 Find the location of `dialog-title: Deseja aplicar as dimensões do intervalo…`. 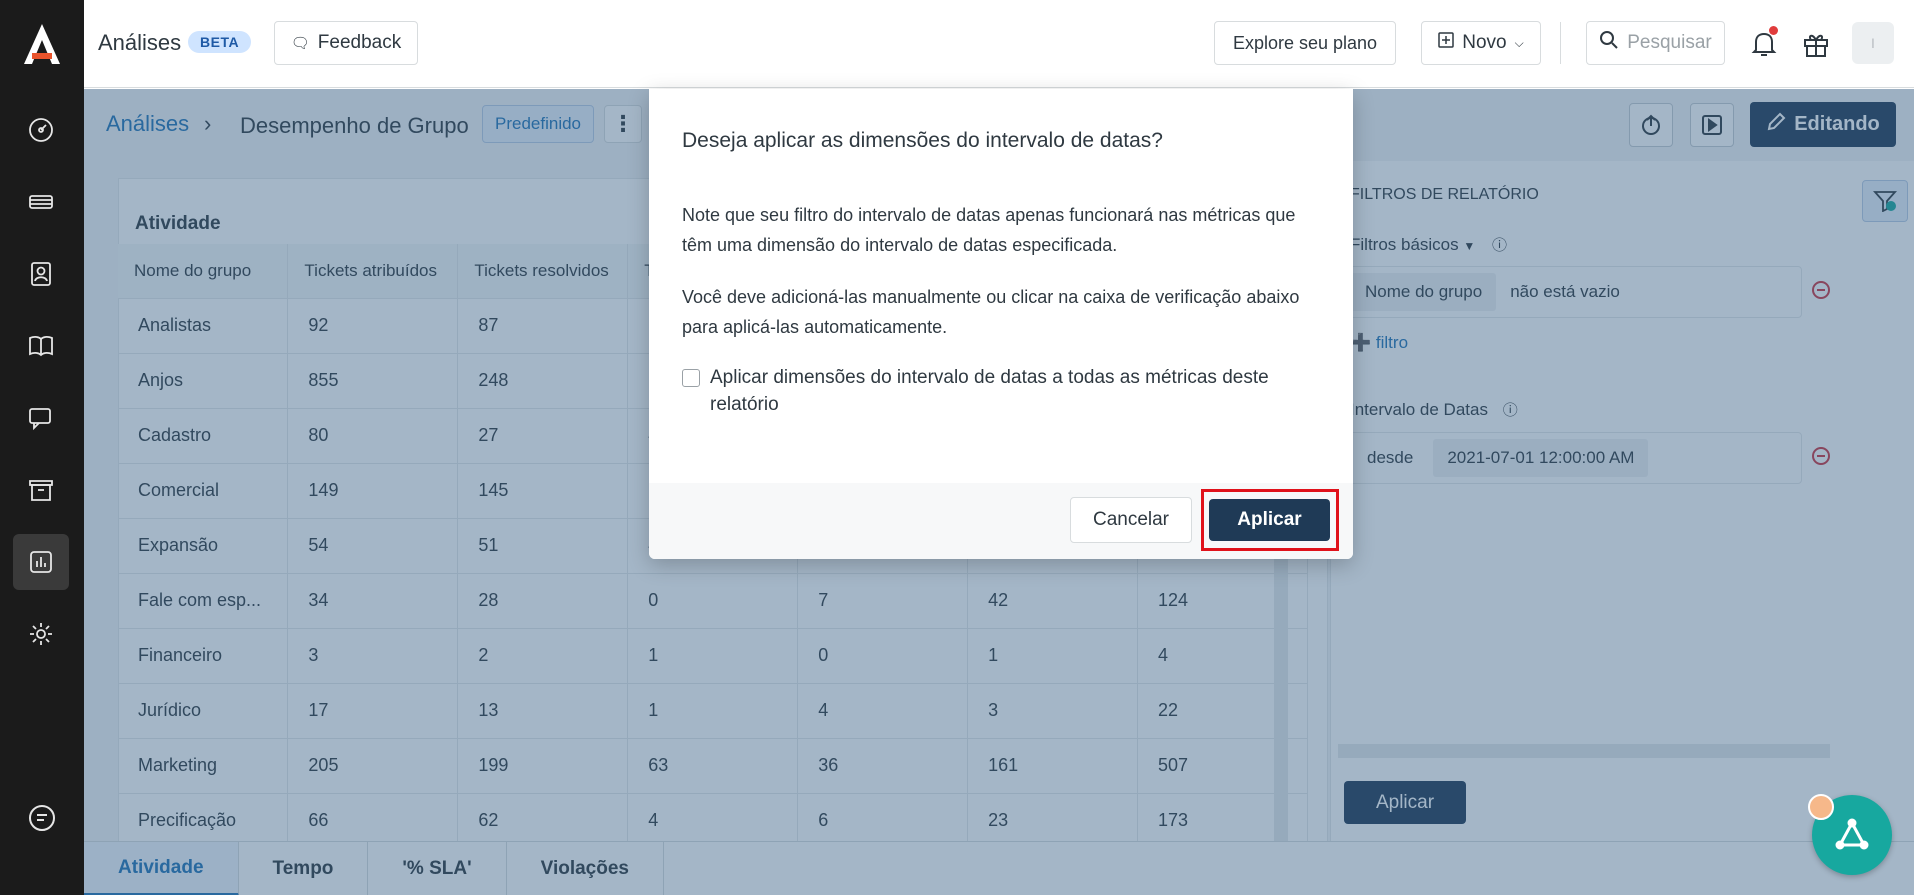

dialog-title: Deseja aplicar as dimensões do intervalo… is located at coordinates (922, 140).